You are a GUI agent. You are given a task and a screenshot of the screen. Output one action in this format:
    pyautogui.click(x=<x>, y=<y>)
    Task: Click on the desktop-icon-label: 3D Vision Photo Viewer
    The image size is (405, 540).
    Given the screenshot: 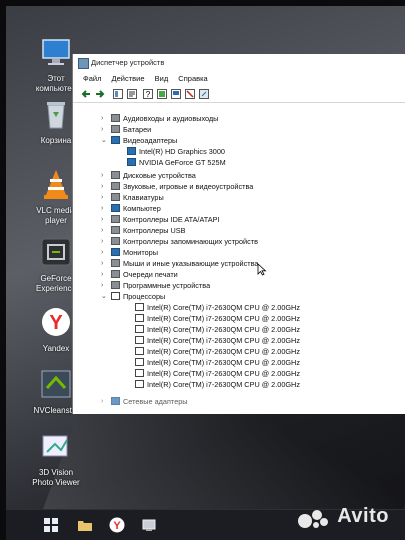 What is the action you would take?
    pyautogui.click(x=56, y=477)
    